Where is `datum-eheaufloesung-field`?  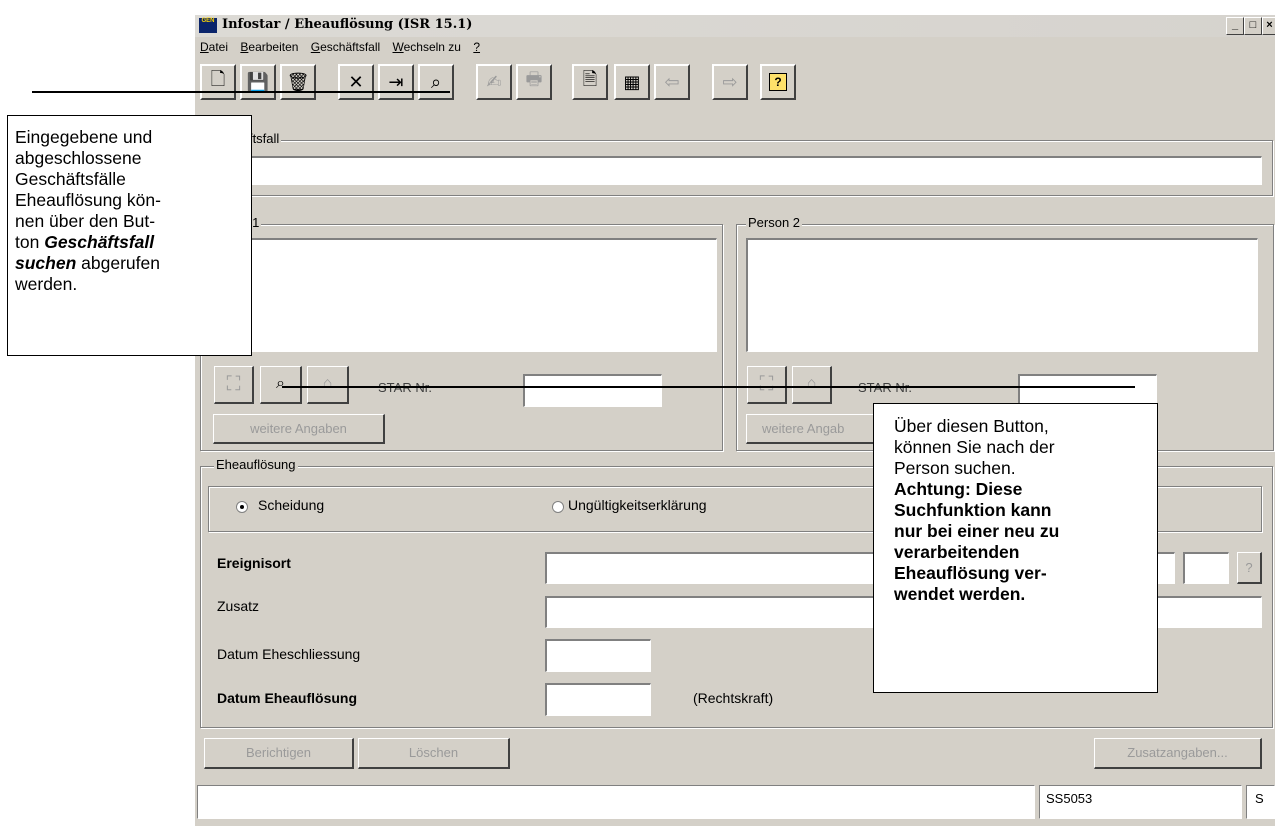 datum-eheaufloesung-field is located at coordinates (598, 699).